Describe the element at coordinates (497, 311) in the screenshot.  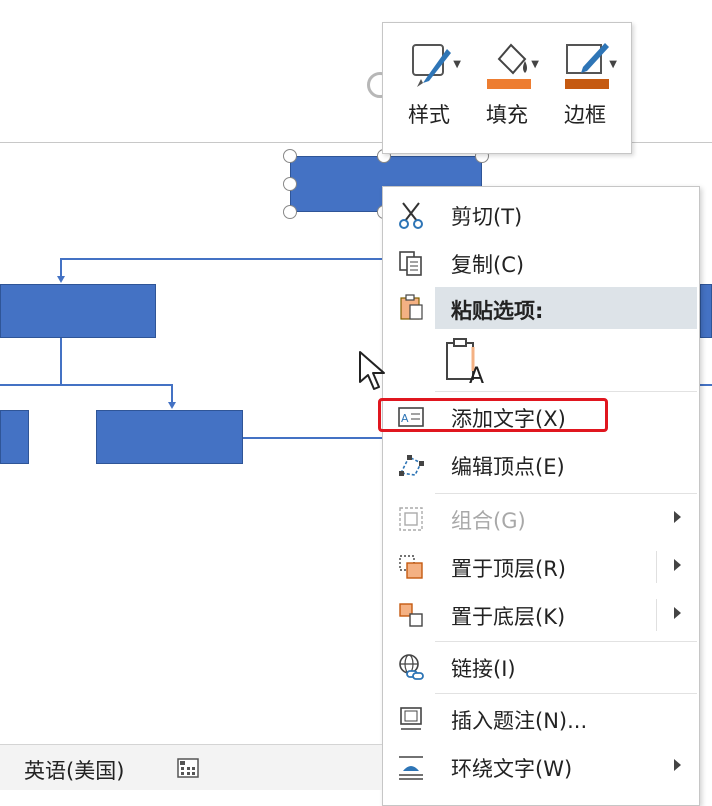
I see `paste-options-label: 粘贴选项:` at that location.